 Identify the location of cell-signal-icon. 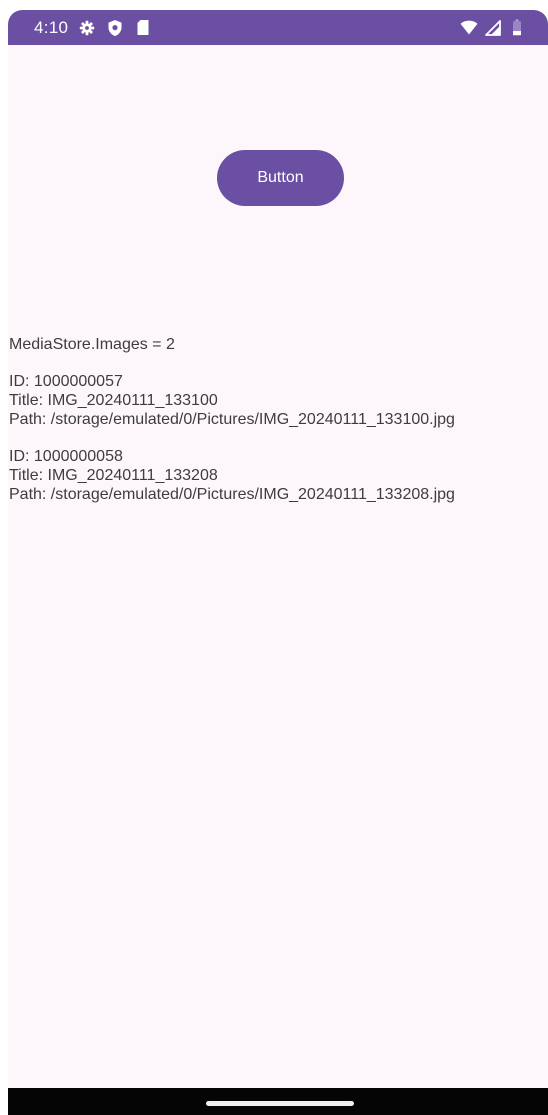
(493, 28).